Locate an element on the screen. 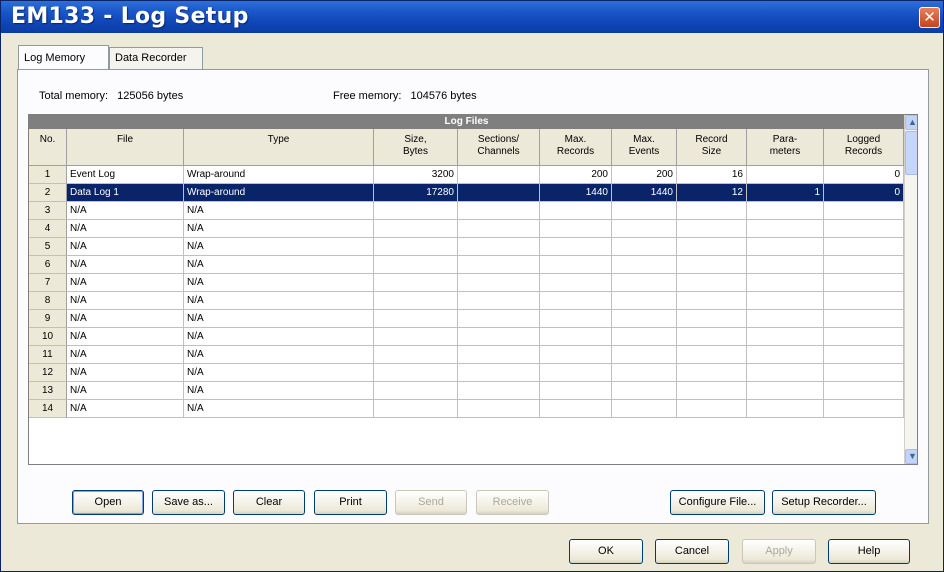  table-row: 13 N/A N/A is located at coordinates (466, 391).